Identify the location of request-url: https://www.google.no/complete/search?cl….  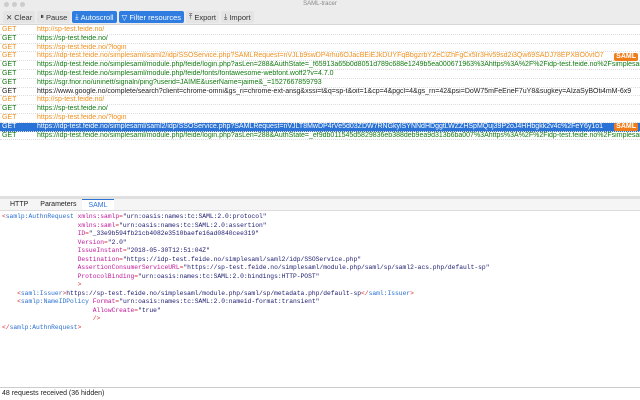
(334, 91).